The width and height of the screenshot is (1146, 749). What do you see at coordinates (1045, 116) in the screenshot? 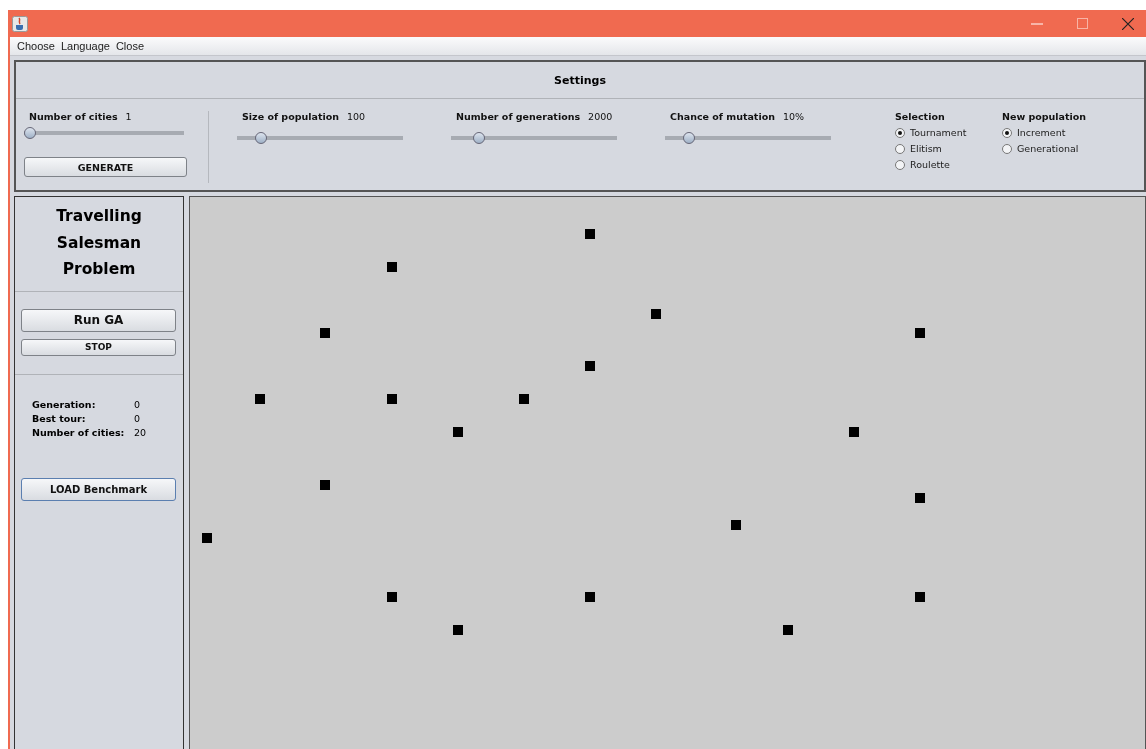
I see `new-population-label: New population` at bounding box center [1045, 116].